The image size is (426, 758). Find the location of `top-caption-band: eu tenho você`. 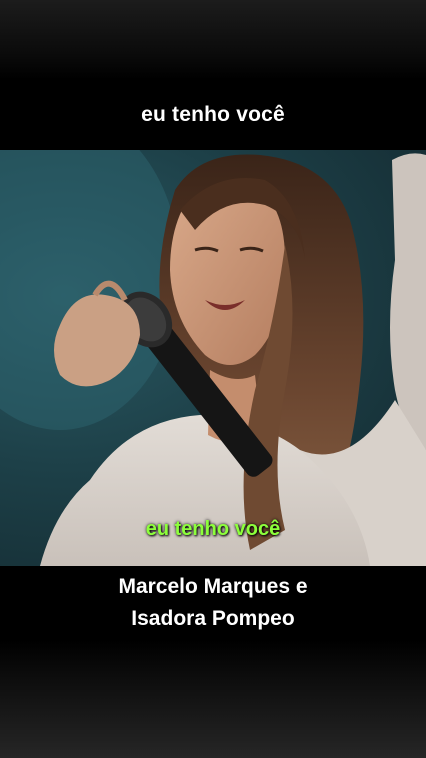

top-caption-band: eu tenho você is located at coordinates (213, 115).